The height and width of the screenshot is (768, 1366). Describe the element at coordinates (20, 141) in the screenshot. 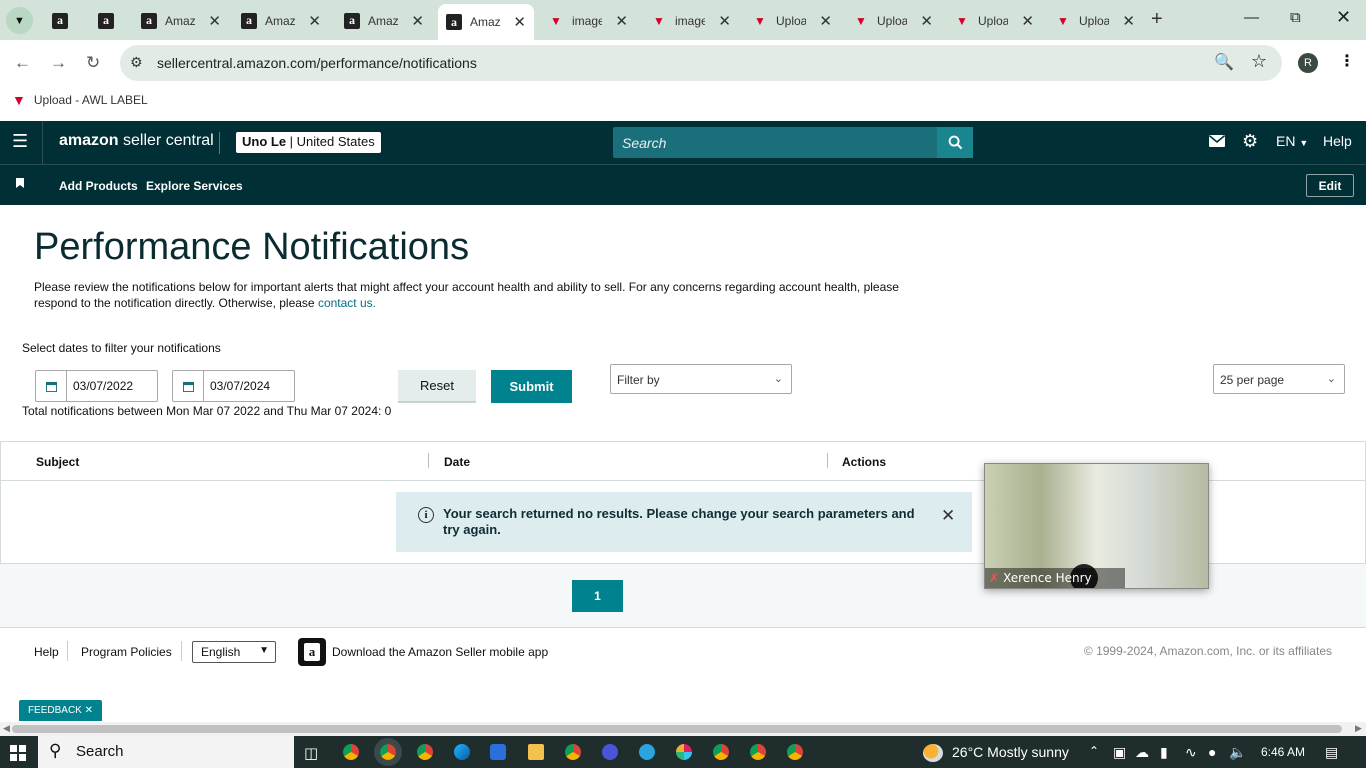

I see `hamburger-menu-icon: ☰` at that location.